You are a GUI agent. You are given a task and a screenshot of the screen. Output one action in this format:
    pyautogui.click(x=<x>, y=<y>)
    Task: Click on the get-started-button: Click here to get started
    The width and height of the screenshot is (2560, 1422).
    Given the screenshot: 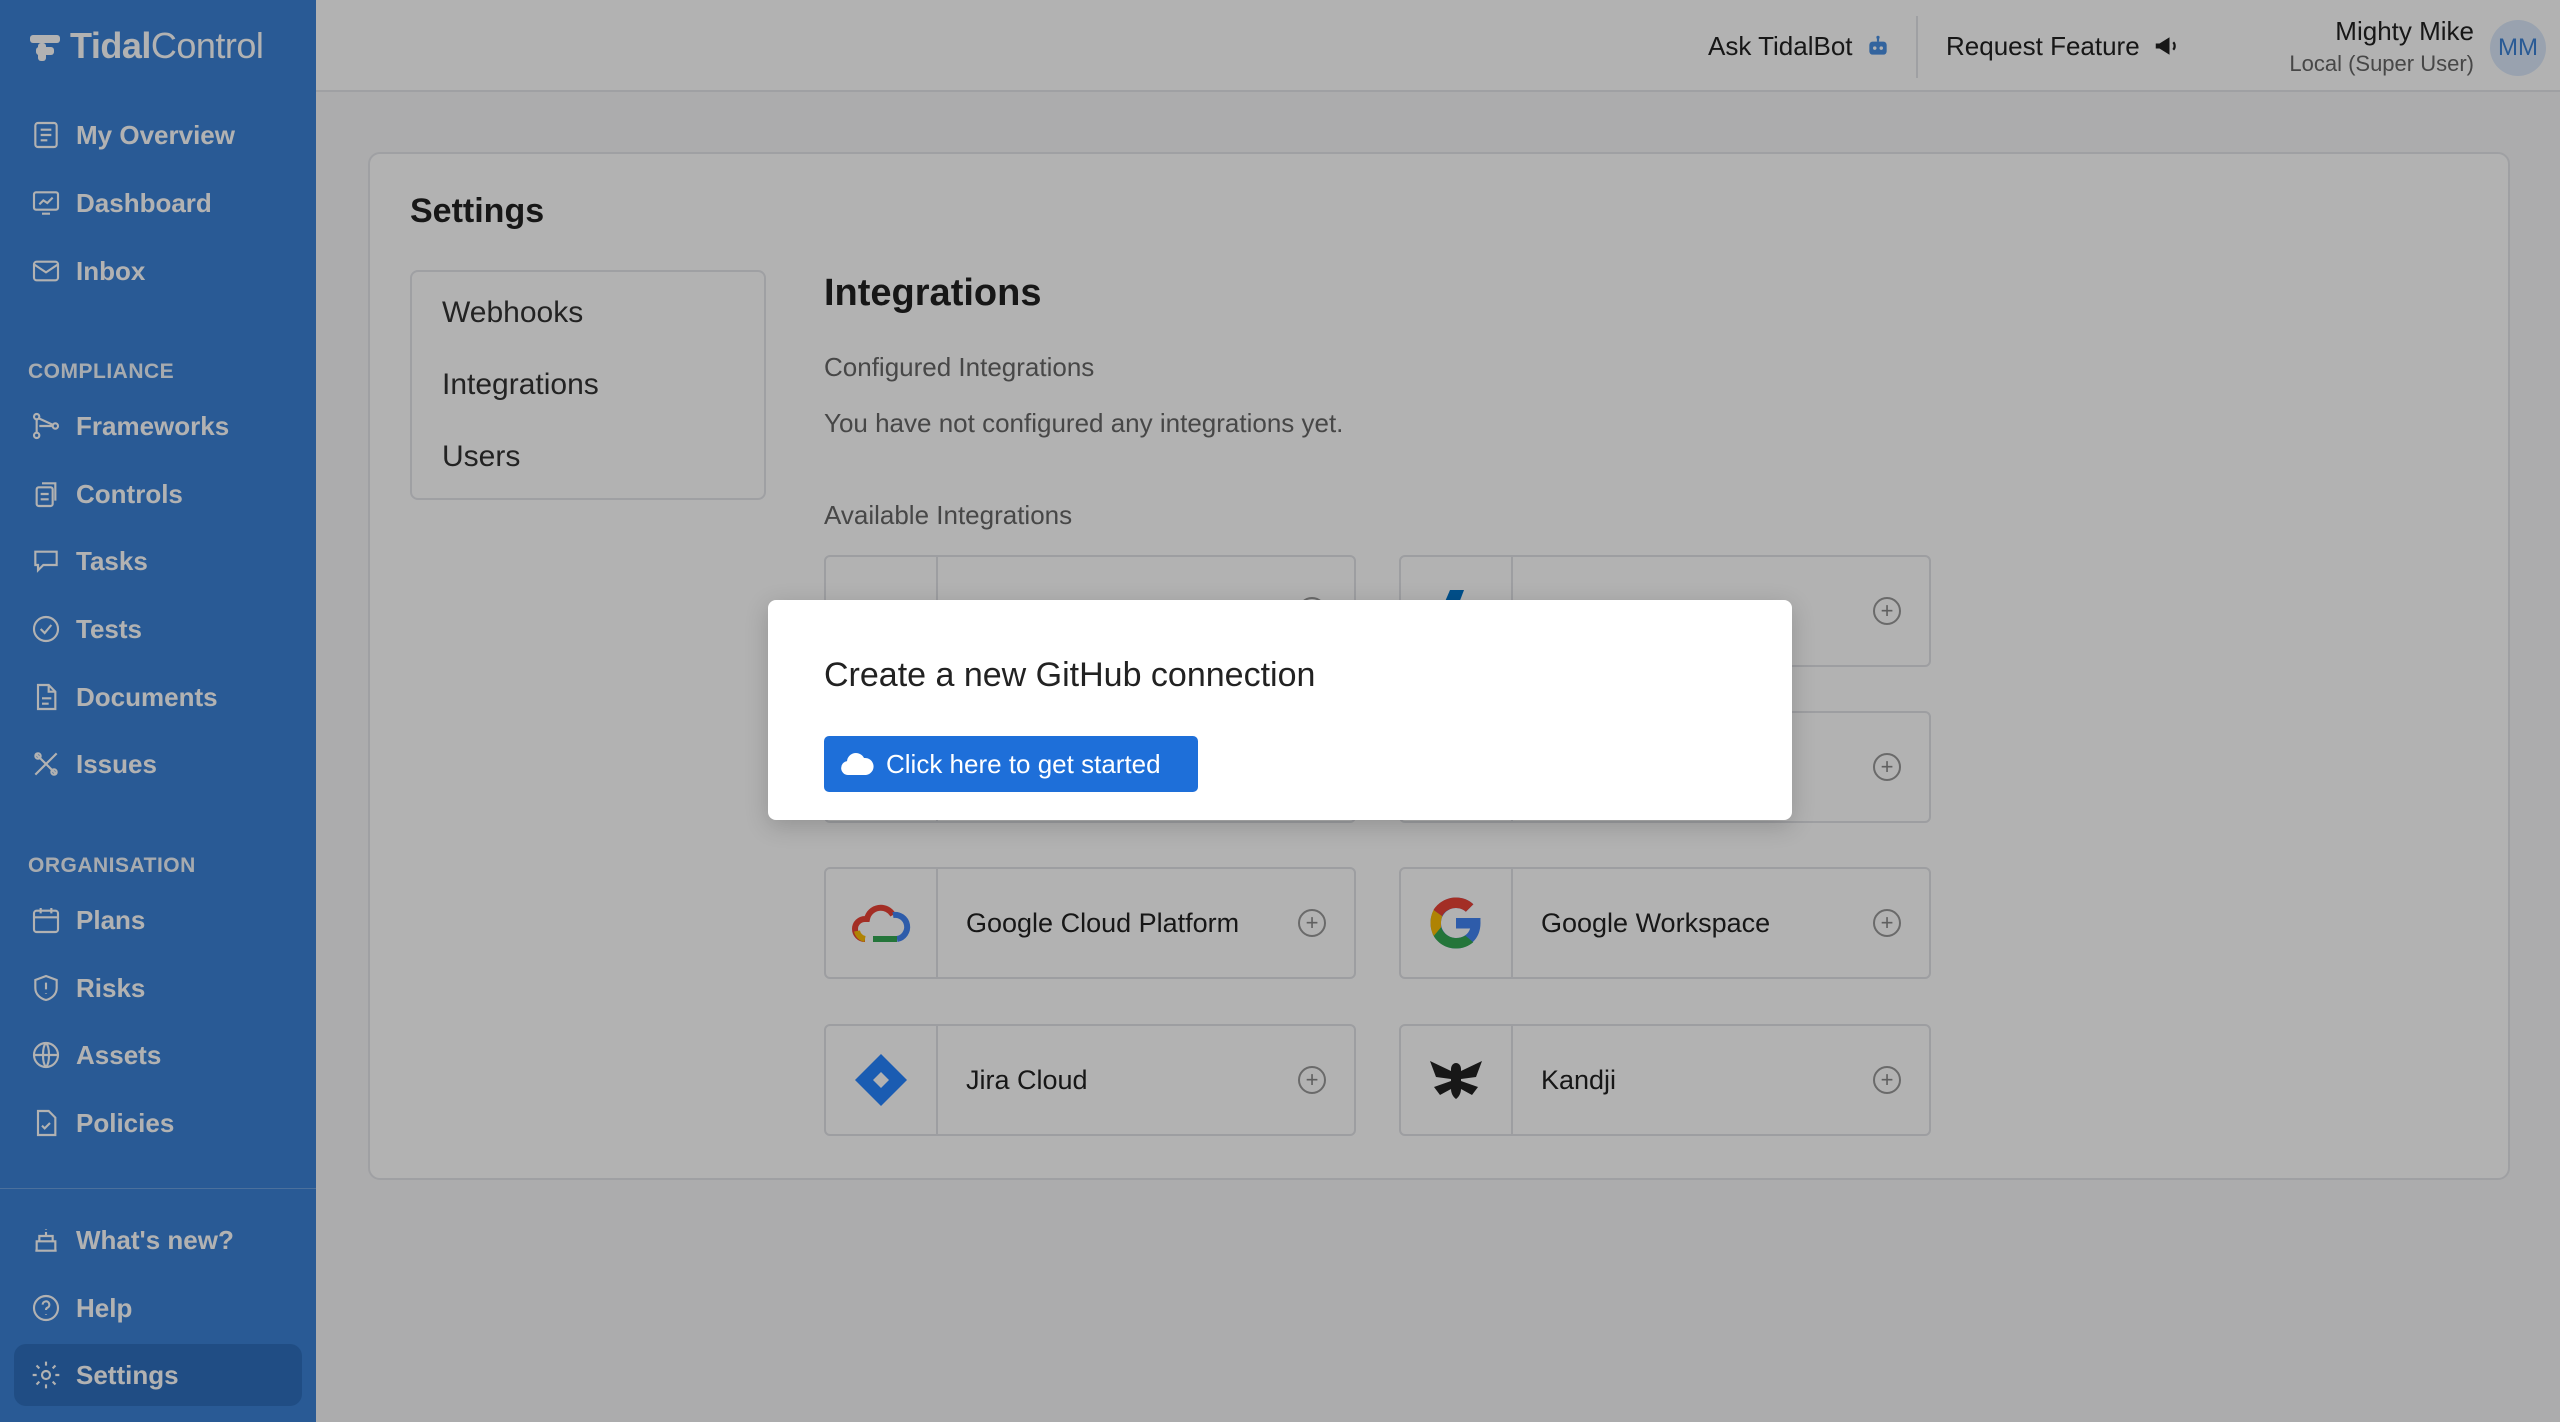 What is the action you would take?
    pyautogui.click(x=1011, y=764)
    